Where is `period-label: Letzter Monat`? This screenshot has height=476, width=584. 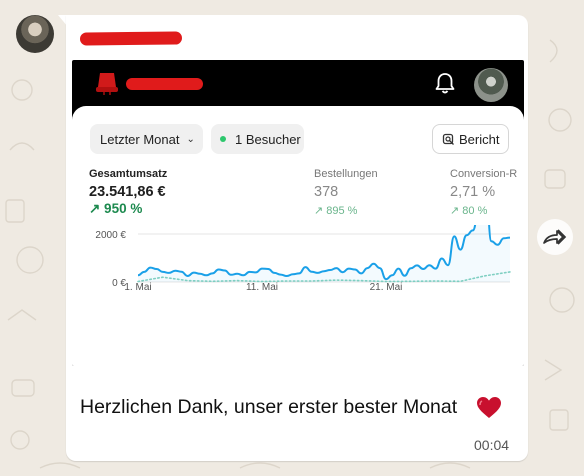 period-label: Letzter Monat is located at coordinates (140, 139).